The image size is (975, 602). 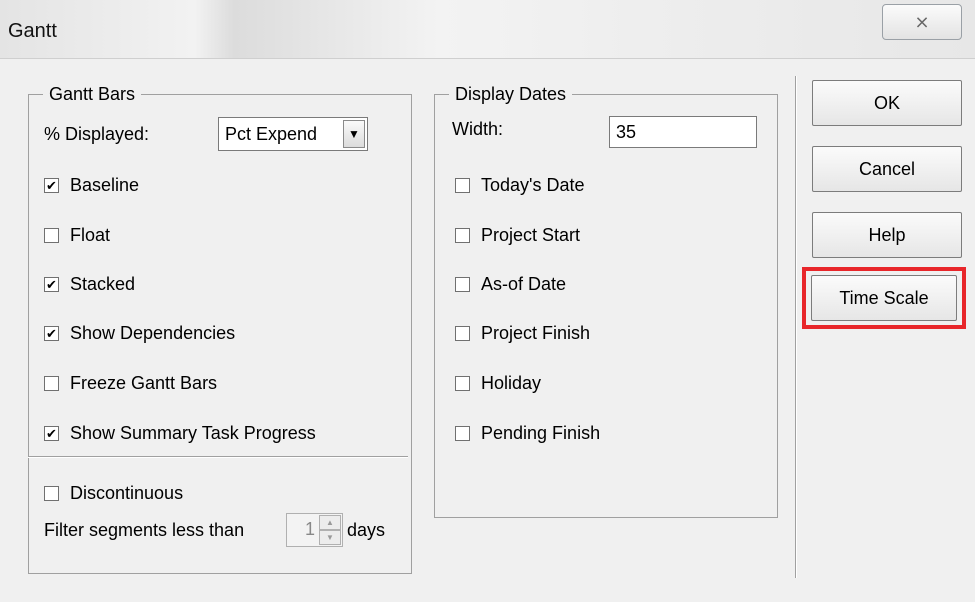 I want to click on close-icon: ⨯, so click(x=922, y=21).